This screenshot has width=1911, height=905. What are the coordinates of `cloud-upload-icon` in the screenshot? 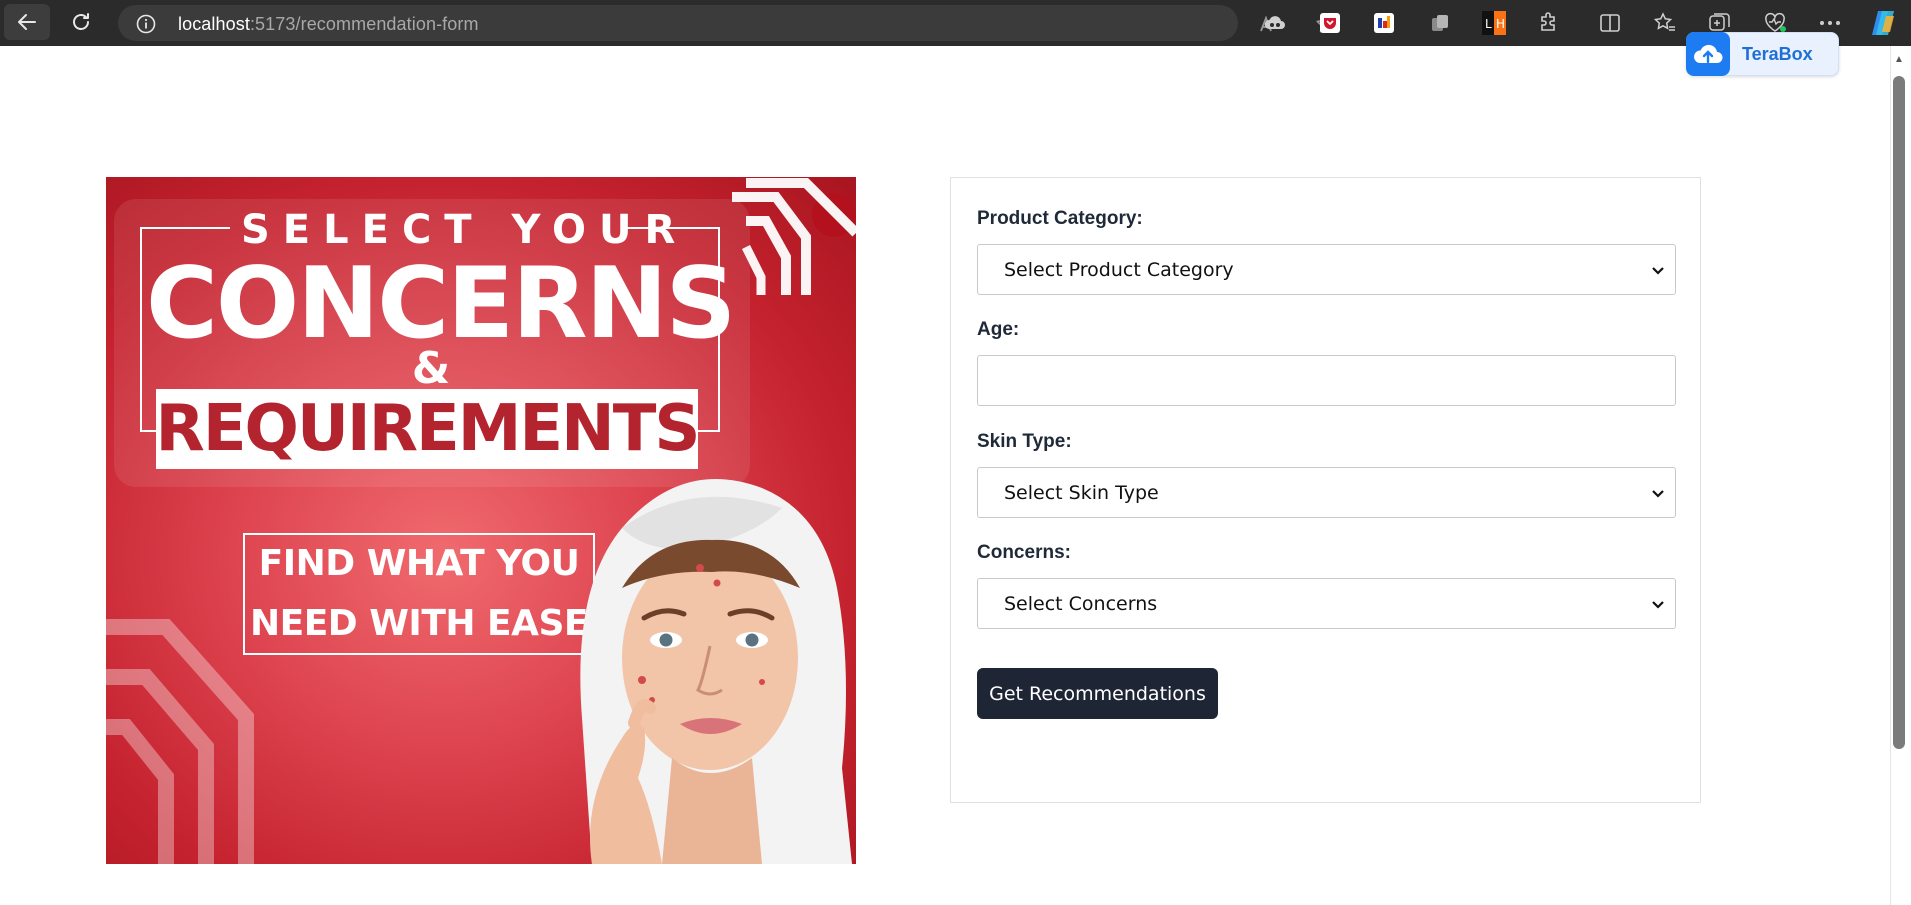 It's located at (1708, 54).